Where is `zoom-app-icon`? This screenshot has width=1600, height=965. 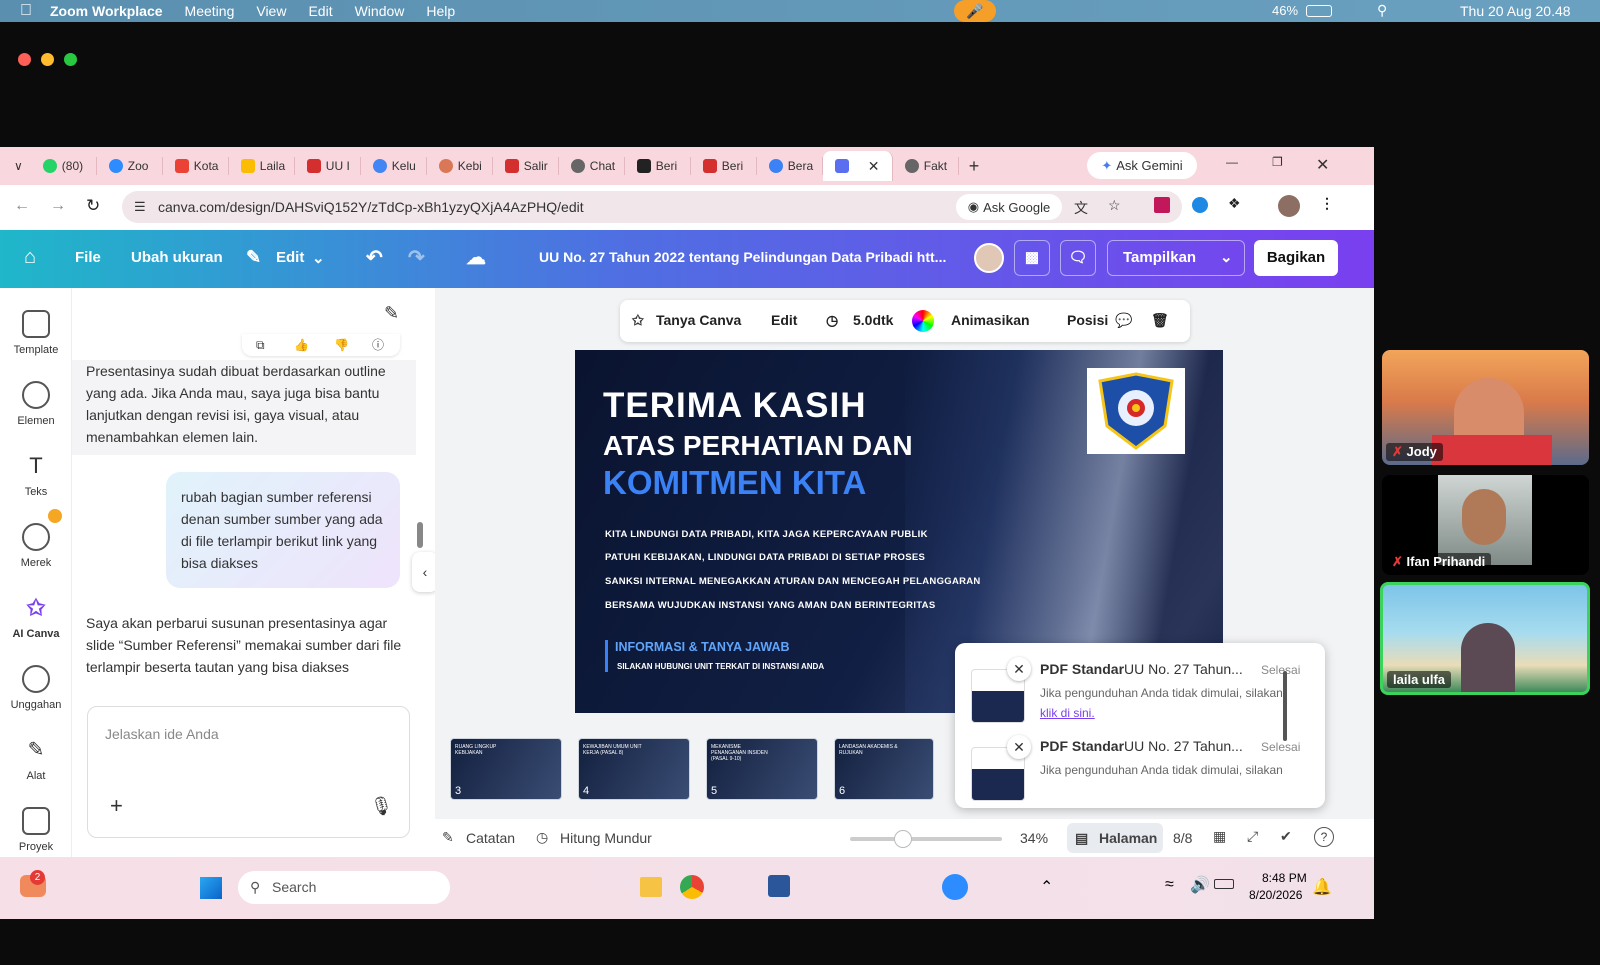
zoom-app-icon is located at coordinates (955, 887).